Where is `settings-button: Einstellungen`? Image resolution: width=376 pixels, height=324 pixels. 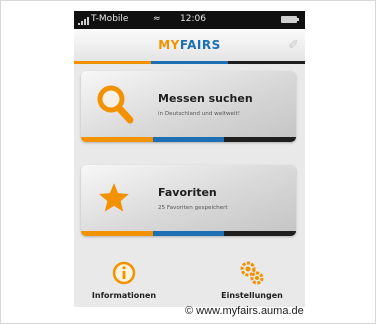 settings-button: Einstellungen is located at coordinates (252, 282).